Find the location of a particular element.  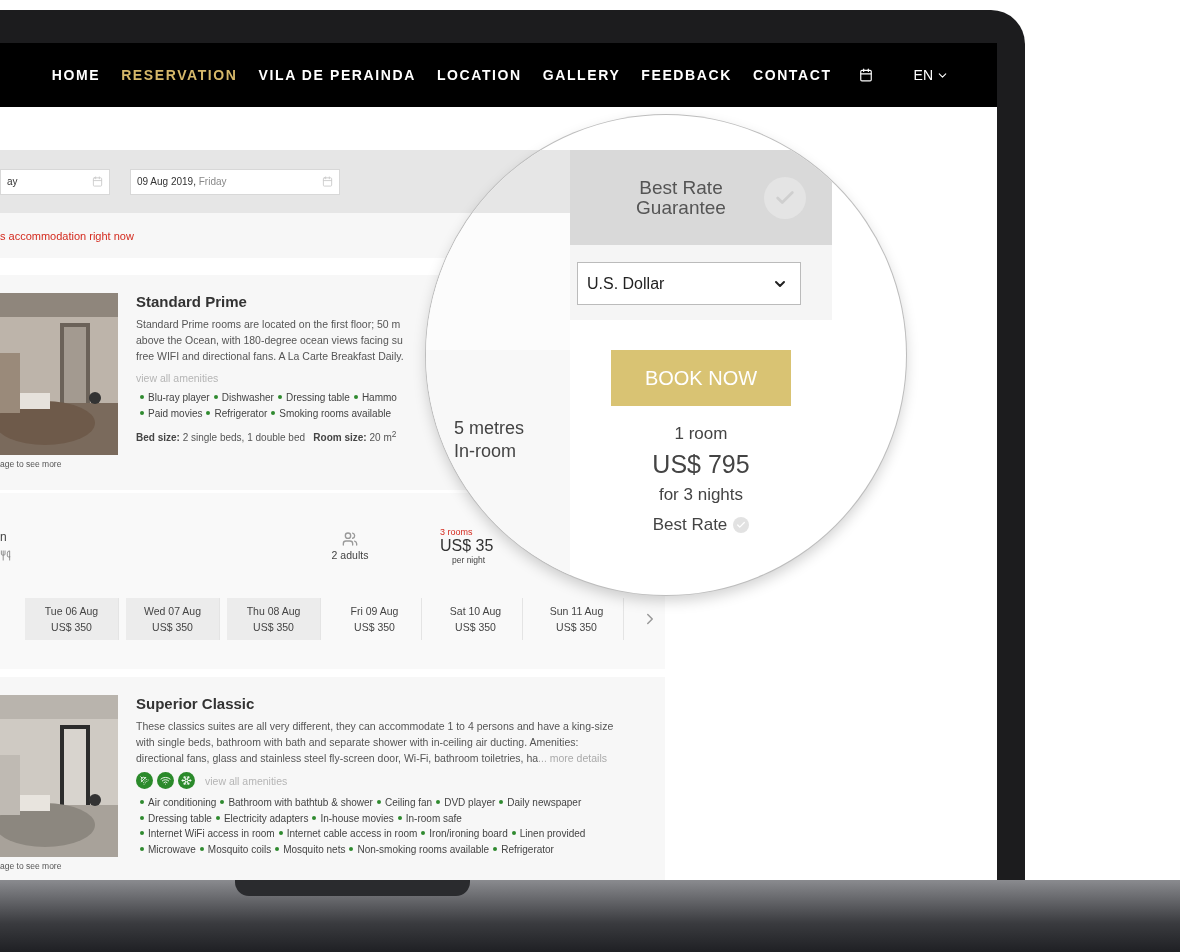

amenity-list-line: Dressing table Electricity adapters In-house movies In-room safe is located at coordinates (375, 818).